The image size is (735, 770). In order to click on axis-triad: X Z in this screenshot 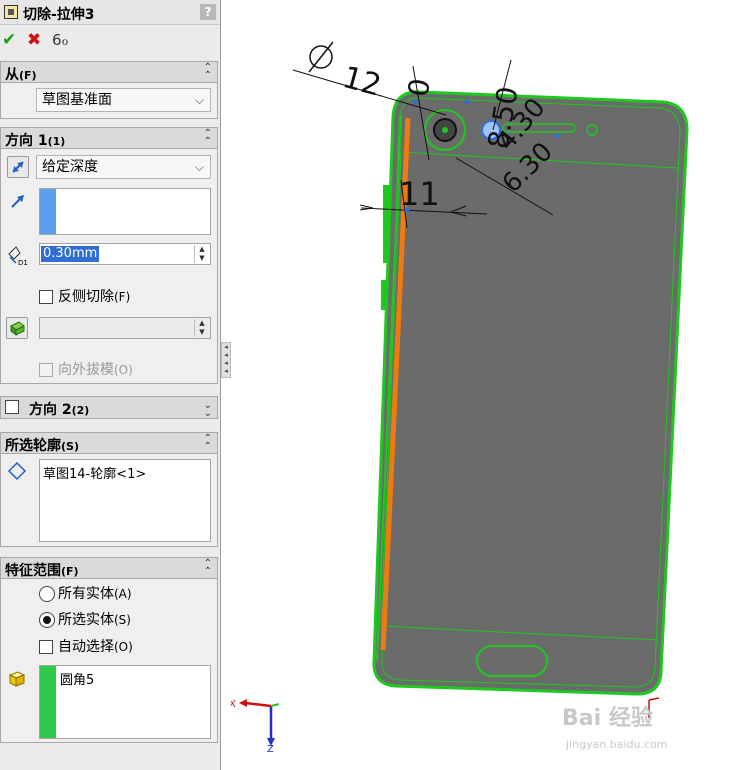, I will do `click(255, 727)`.